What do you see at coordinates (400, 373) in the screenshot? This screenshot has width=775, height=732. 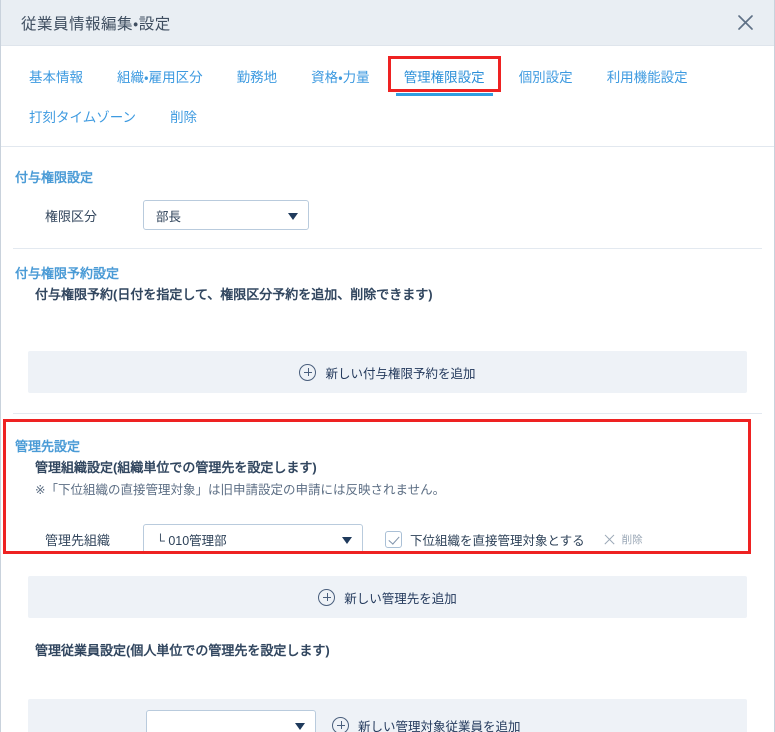 I see `add-grant-reservation-label: 新しい付与権限予約を追加` at bounding box center [400, 373].